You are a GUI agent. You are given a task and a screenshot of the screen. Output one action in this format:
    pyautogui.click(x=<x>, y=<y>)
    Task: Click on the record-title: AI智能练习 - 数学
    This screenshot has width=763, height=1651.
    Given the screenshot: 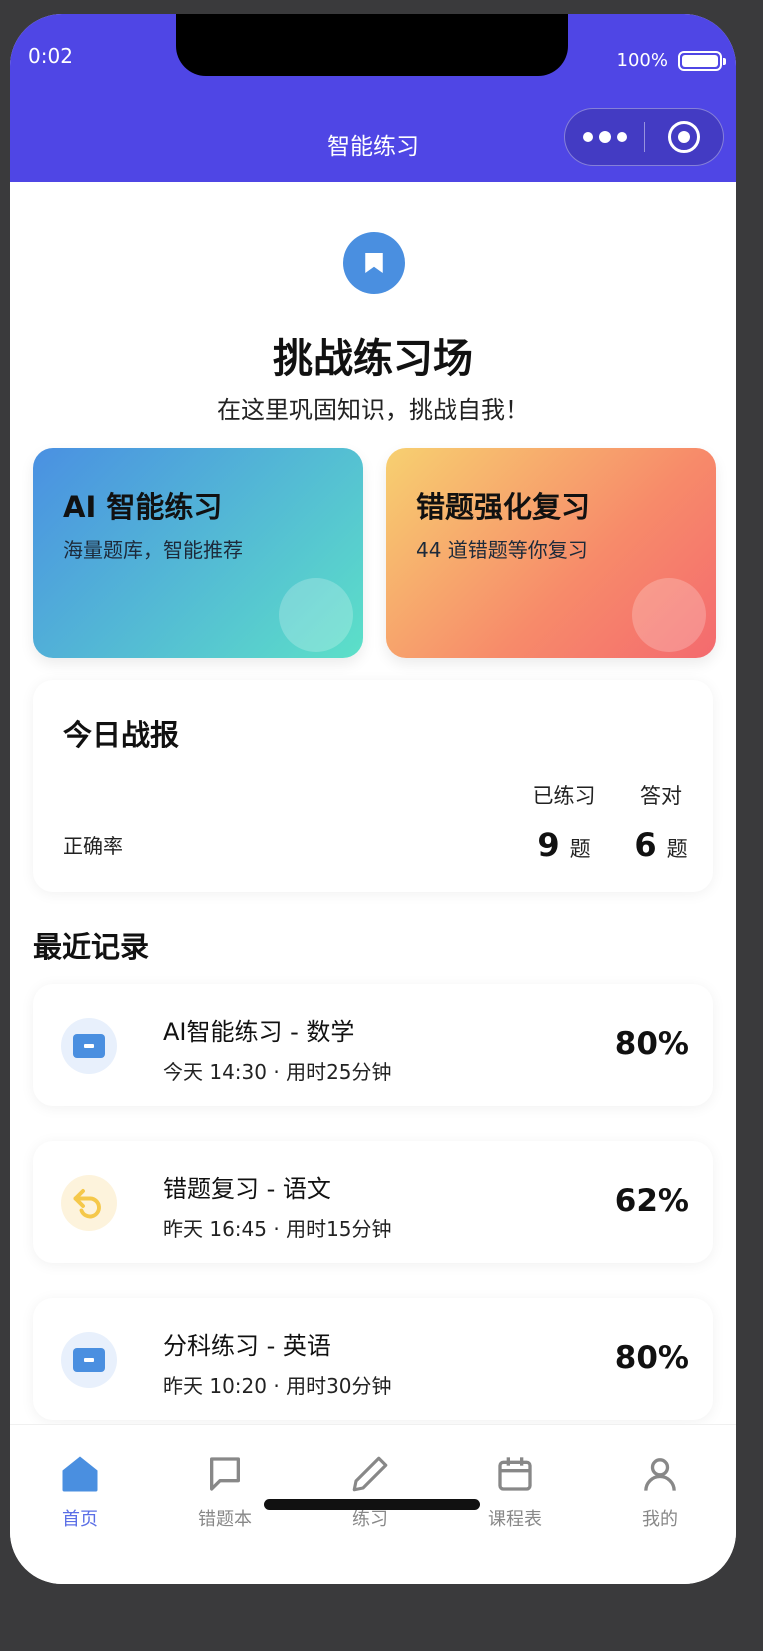 What is the action you would take?
    pyautogui.click(x=259, y=1032)
    